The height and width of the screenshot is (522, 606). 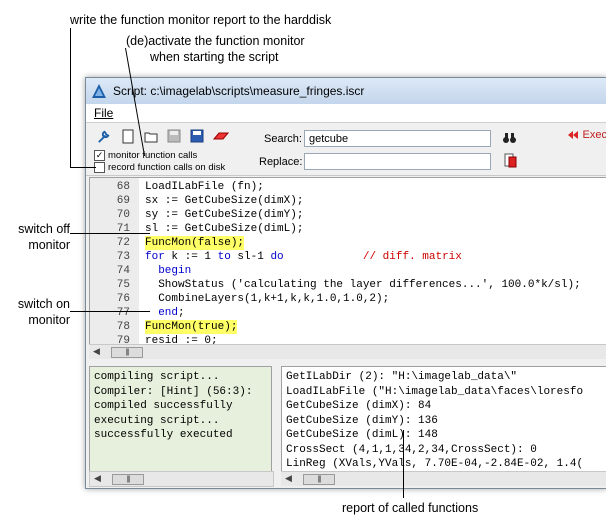 What do you see at coordinates (123, 285) in the screenshot?
I see `line-number: 75` at bounding box center [123, 285].